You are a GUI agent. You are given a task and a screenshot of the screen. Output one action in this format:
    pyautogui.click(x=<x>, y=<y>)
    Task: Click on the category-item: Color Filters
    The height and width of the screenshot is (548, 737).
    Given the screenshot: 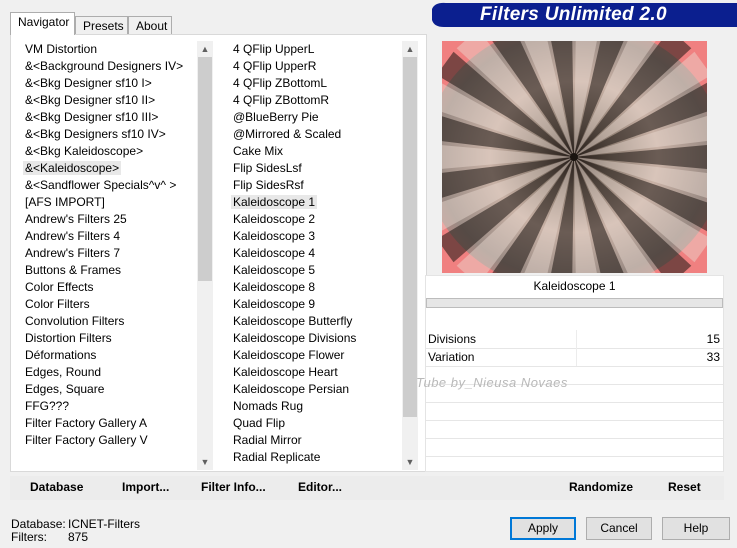 What is the action you would take?
    pyautogui.click(x=107, y=304)
    